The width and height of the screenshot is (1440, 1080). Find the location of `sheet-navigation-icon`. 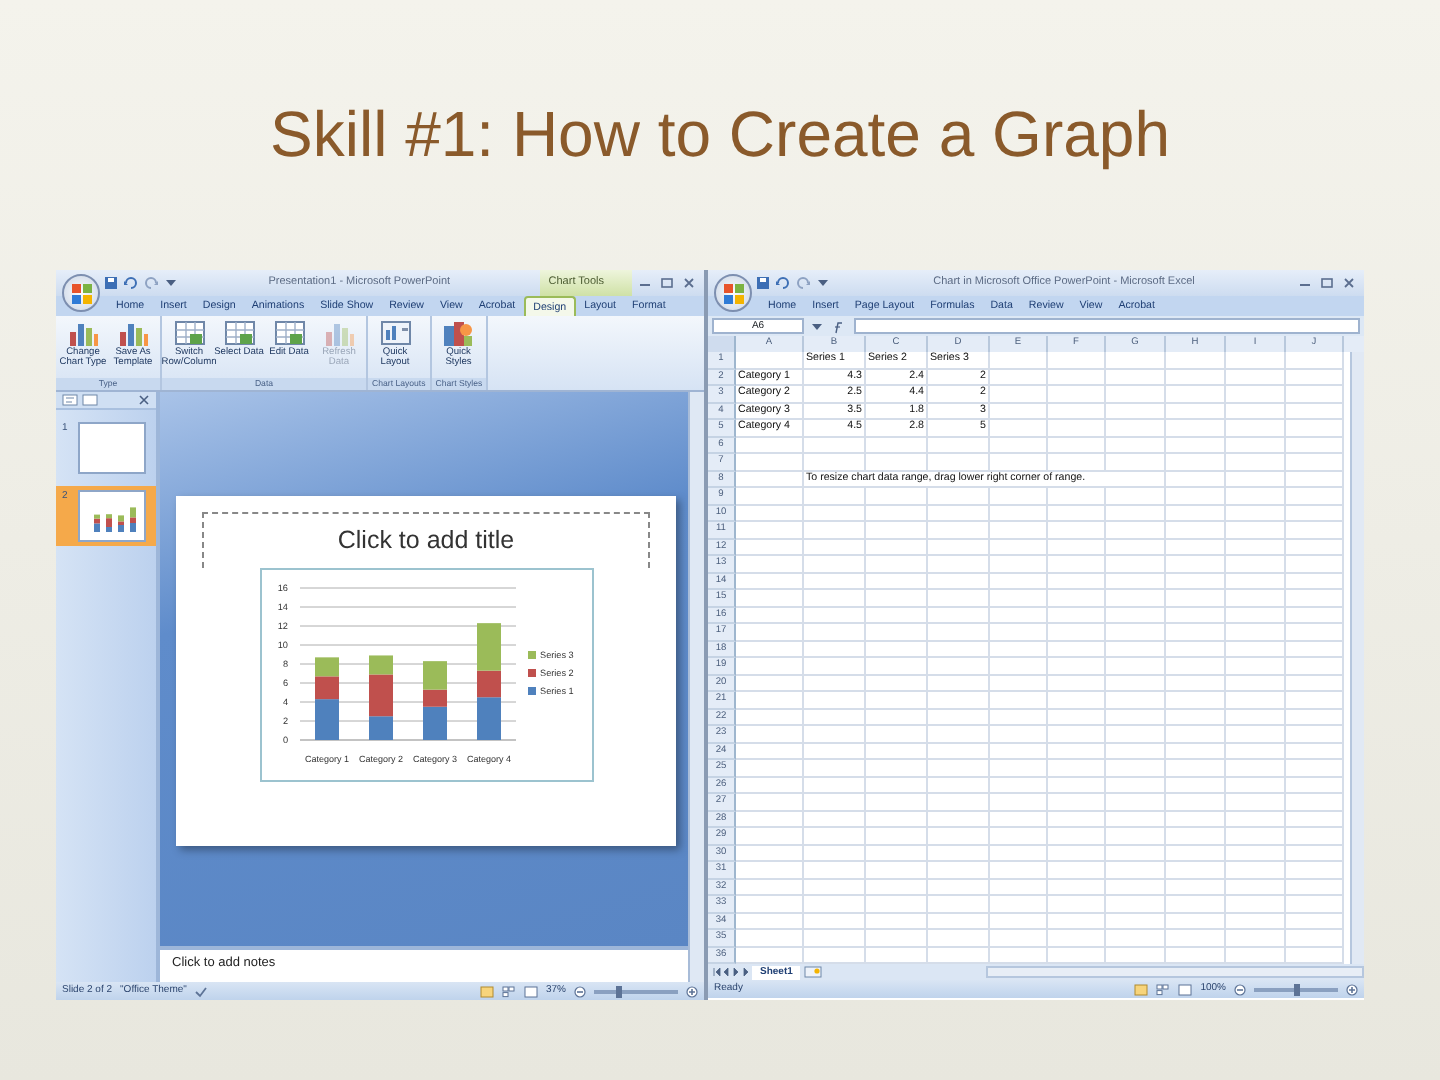

sheet-navigation-icon is located at coordinates (730, 972).